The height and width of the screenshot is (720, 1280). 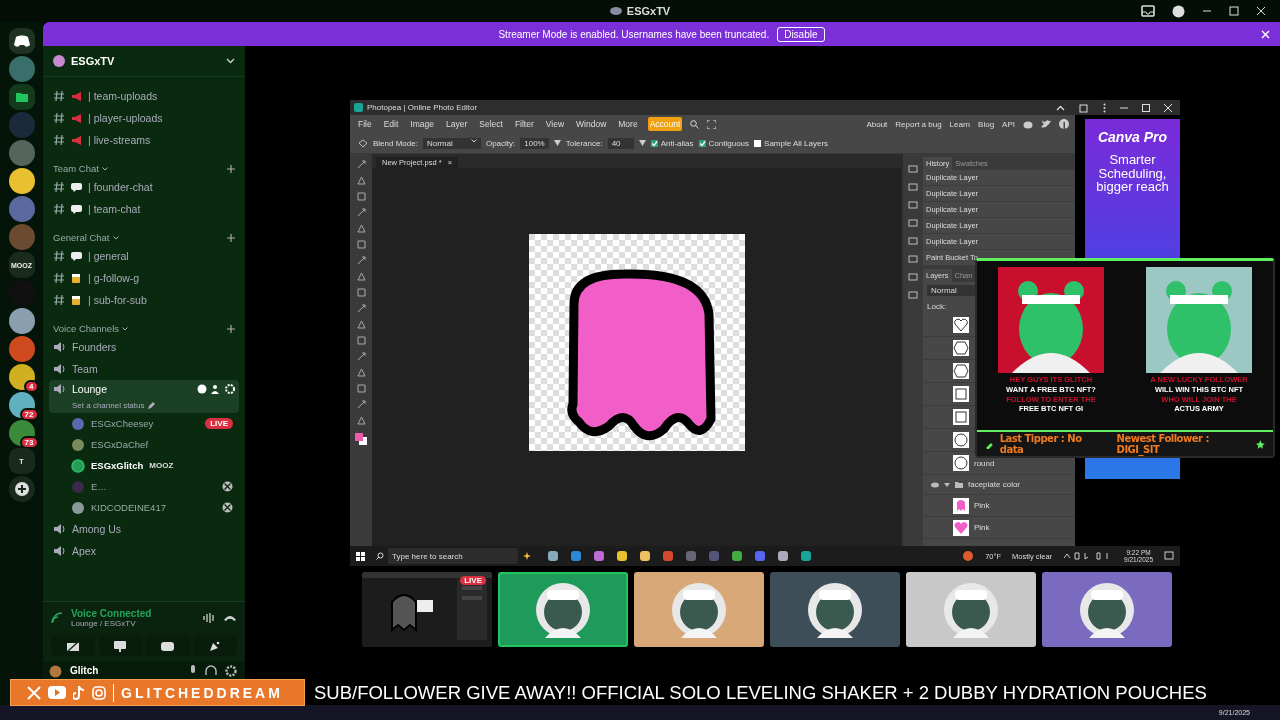 What do you see at coordinates (145, 61) in the screenshot?
I see `server-name: ESGxTV` at bounding box center [145, 61].